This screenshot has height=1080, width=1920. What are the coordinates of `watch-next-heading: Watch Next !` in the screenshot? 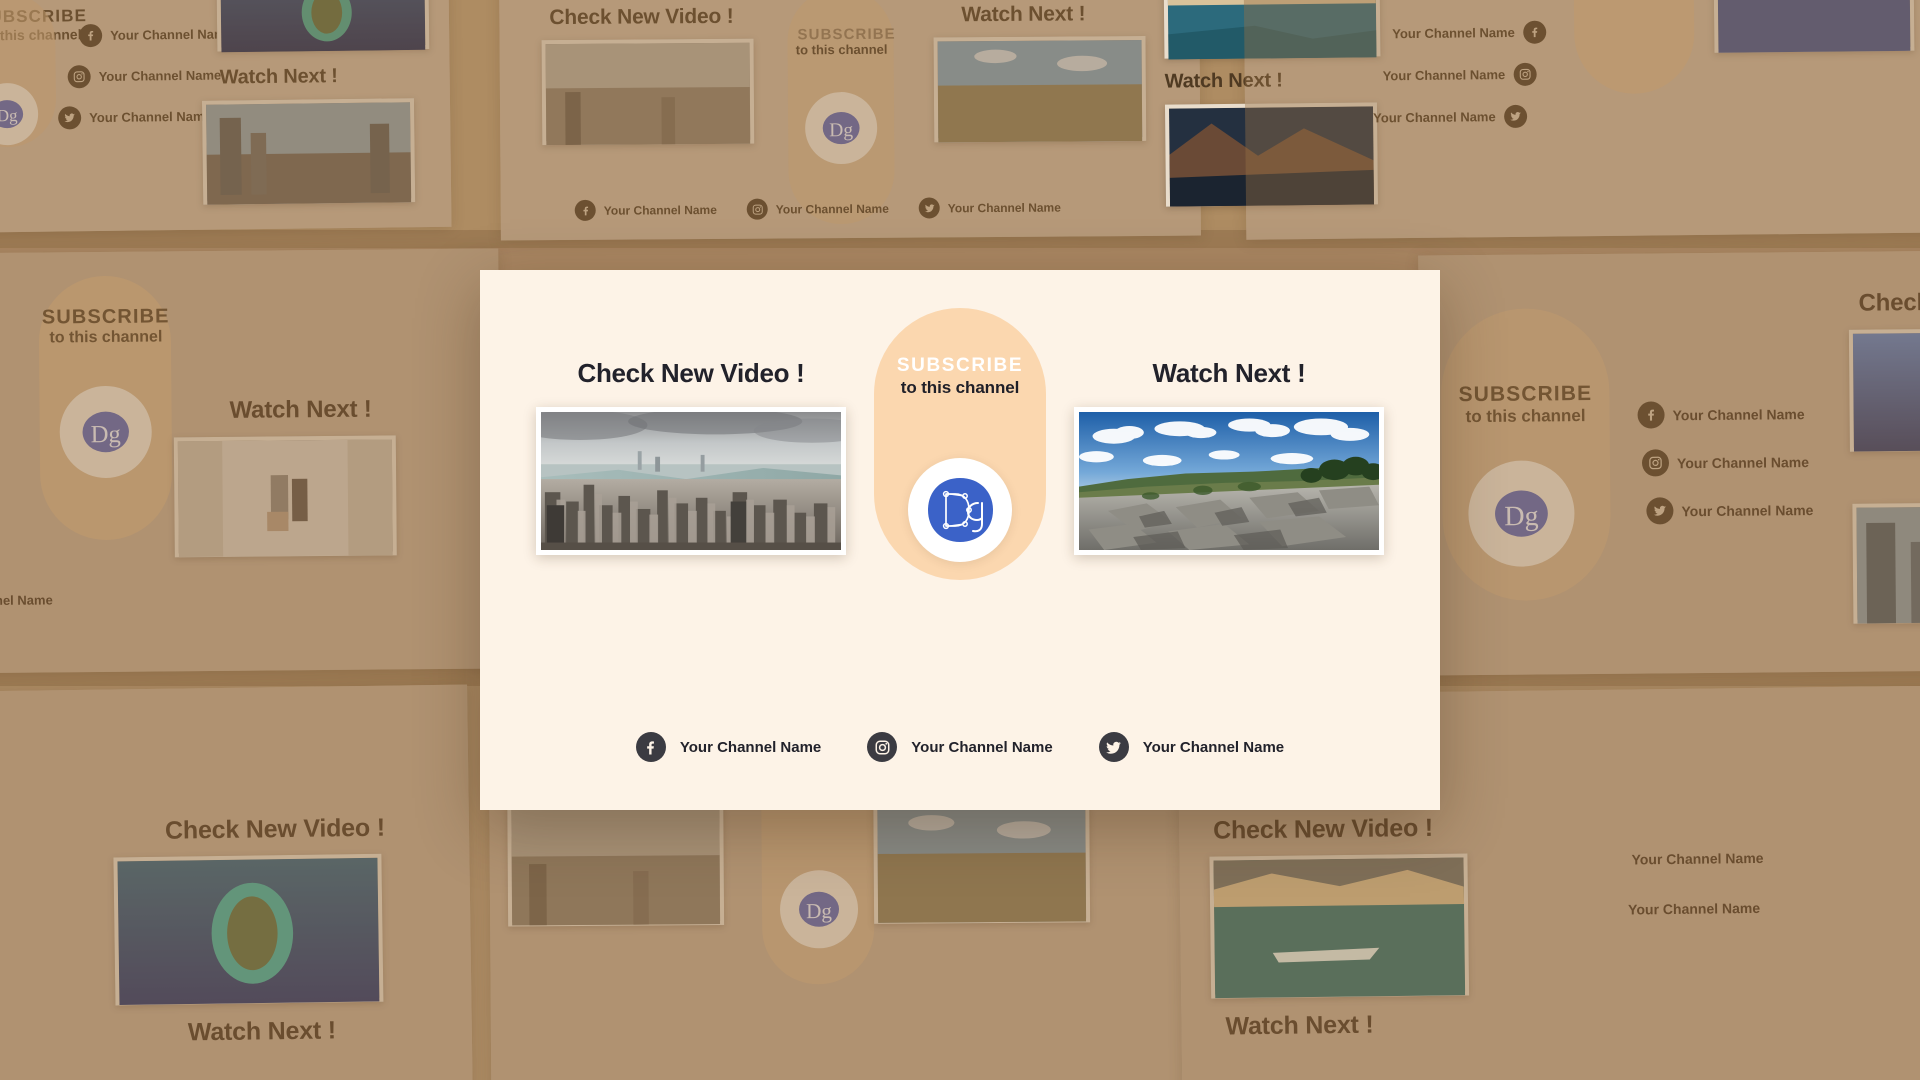 It's located at (1229, 373).